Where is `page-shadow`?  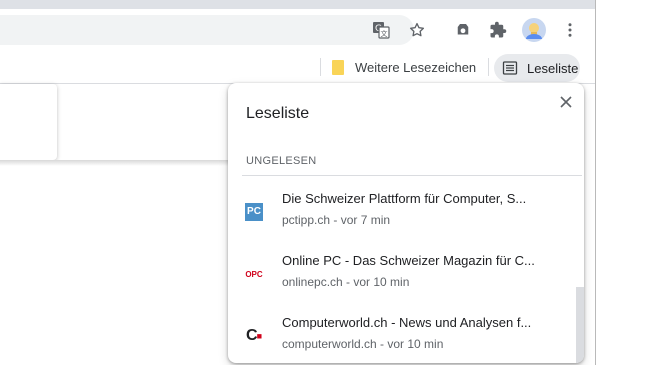
page-shadow is located at coordinates (115, 163).